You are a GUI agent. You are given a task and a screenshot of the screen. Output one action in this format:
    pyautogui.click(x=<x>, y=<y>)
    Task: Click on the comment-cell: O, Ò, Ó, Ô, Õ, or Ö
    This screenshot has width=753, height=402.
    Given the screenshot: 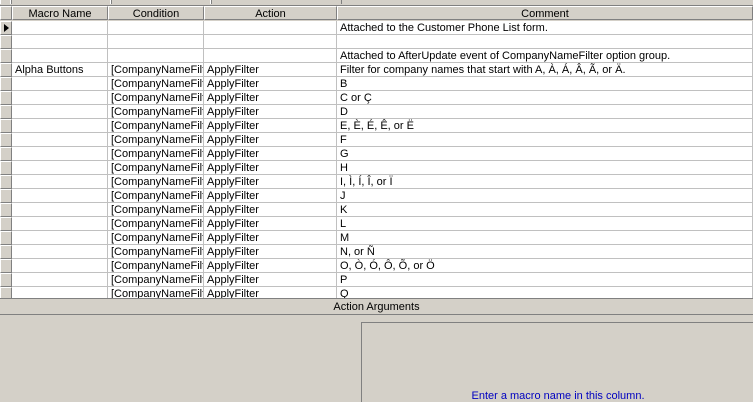 What is the action you would take?
    pyautogui.click(x=545, y=266)
    